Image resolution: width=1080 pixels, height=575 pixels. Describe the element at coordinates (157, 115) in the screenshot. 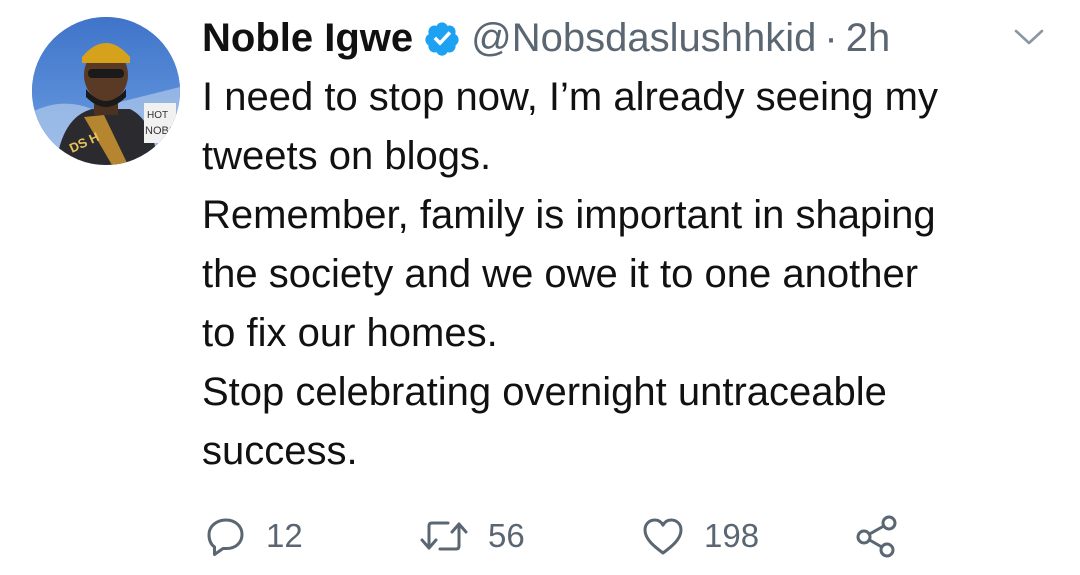

I see `svg-text: HOT` at that location.